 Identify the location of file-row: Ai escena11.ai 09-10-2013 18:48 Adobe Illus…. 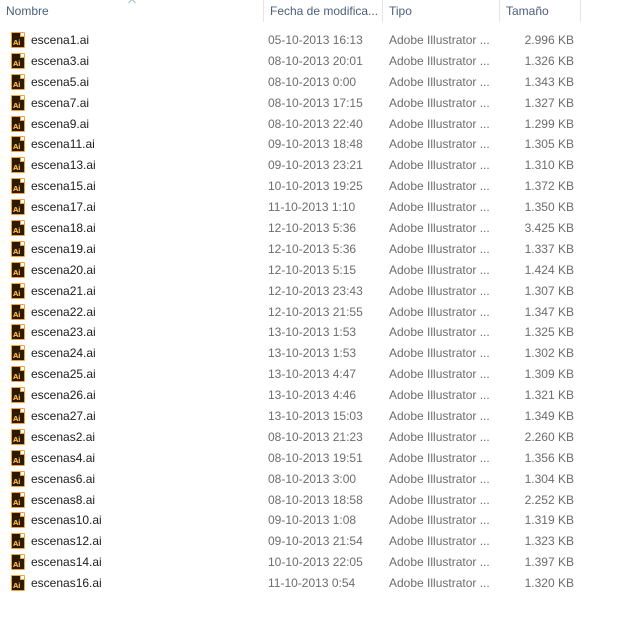
(320, 144).